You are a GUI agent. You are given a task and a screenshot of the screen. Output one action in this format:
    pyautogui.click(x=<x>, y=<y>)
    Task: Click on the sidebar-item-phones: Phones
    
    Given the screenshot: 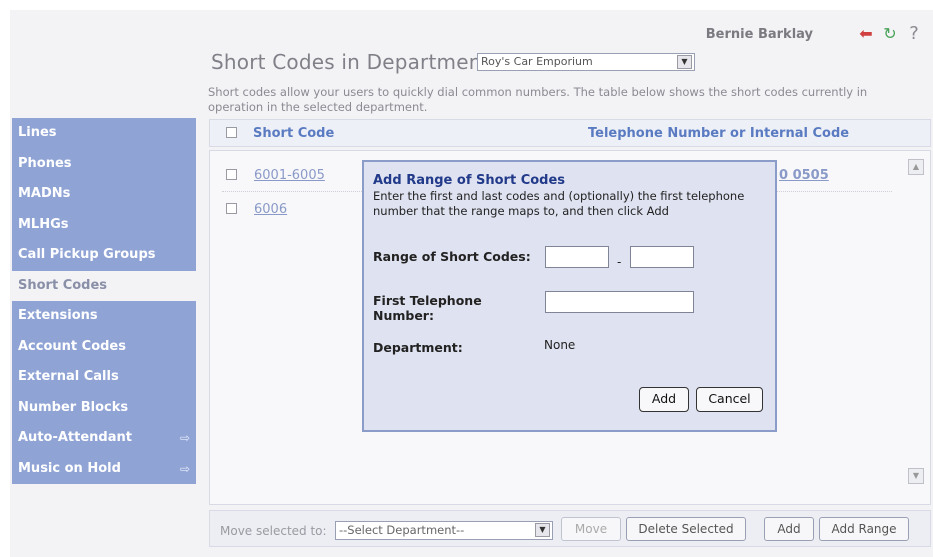 What is the action you would take?
    pyautogui.click(x=104, y=163)
    